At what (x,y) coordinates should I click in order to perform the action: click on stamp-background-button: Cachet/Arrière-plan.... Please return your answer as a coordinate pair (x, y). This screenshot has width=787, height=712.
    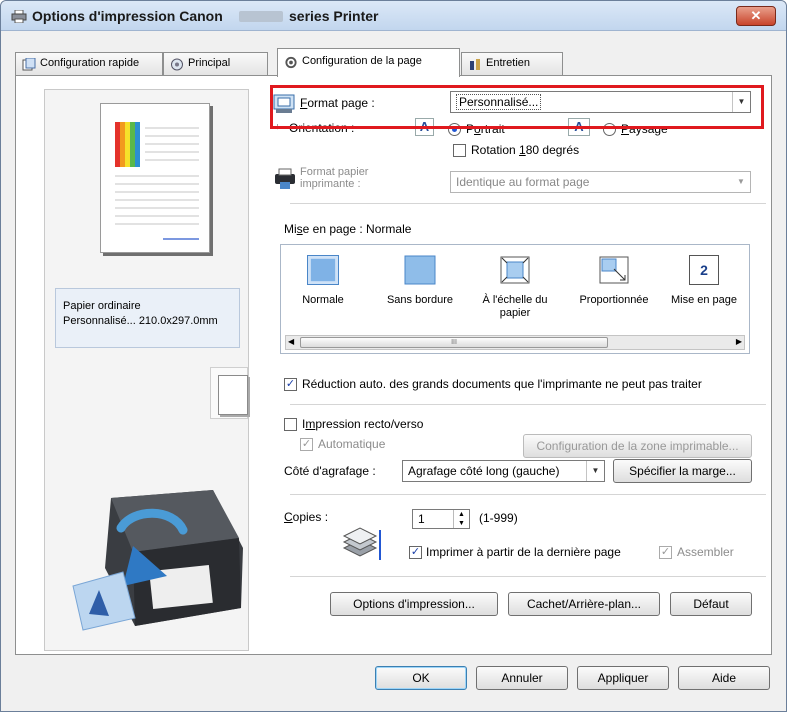
    Looking at the image, I should click on (584, 604).